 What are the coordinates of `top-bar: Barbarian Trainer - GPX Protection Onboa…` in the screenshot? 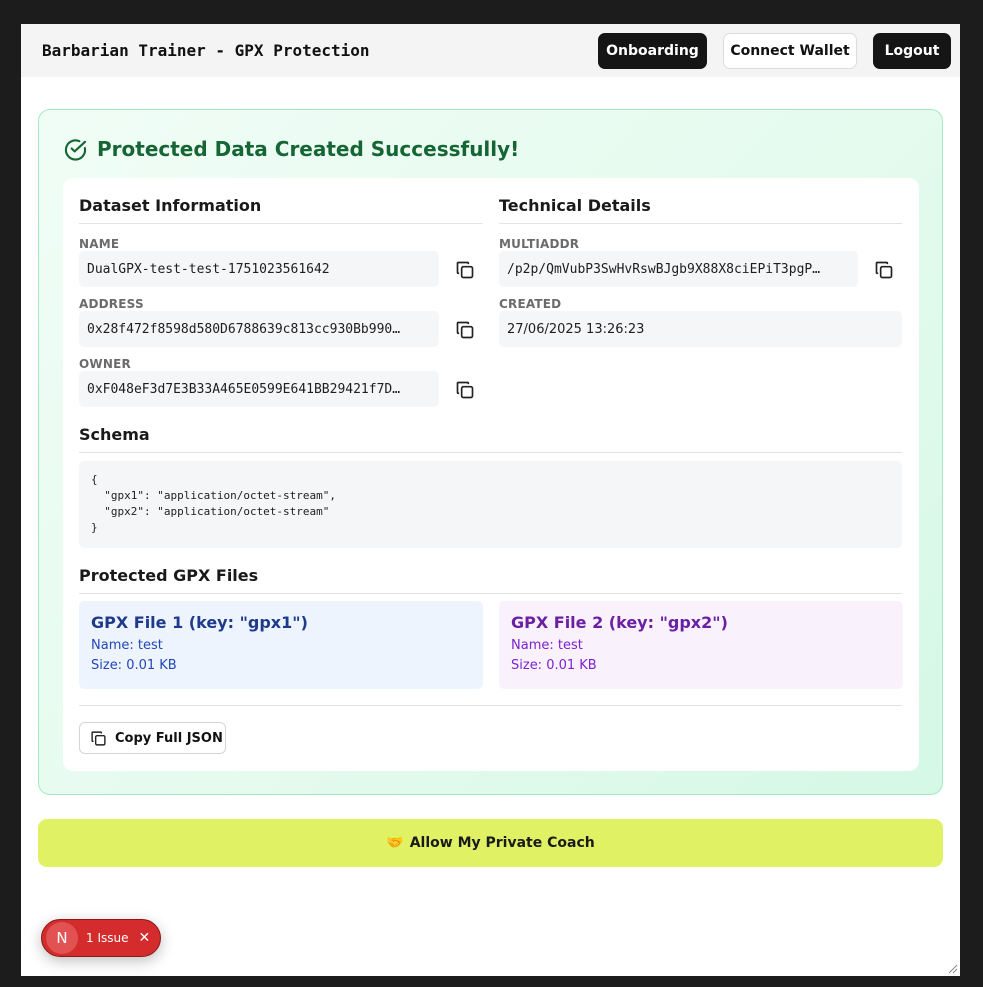 It's located at (490, 50).